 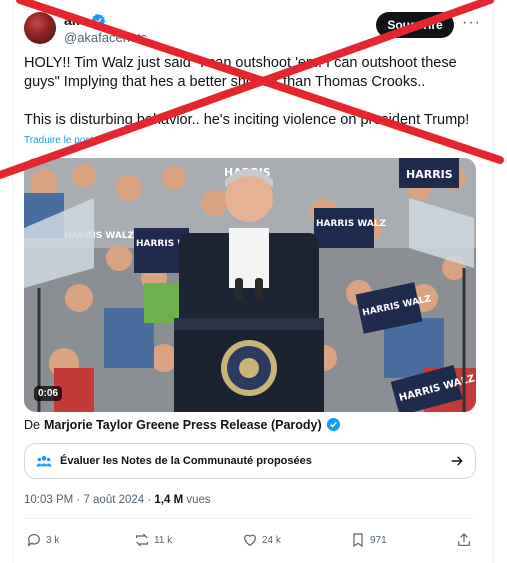 I want to click on avatar, so click(x=40, y=28).